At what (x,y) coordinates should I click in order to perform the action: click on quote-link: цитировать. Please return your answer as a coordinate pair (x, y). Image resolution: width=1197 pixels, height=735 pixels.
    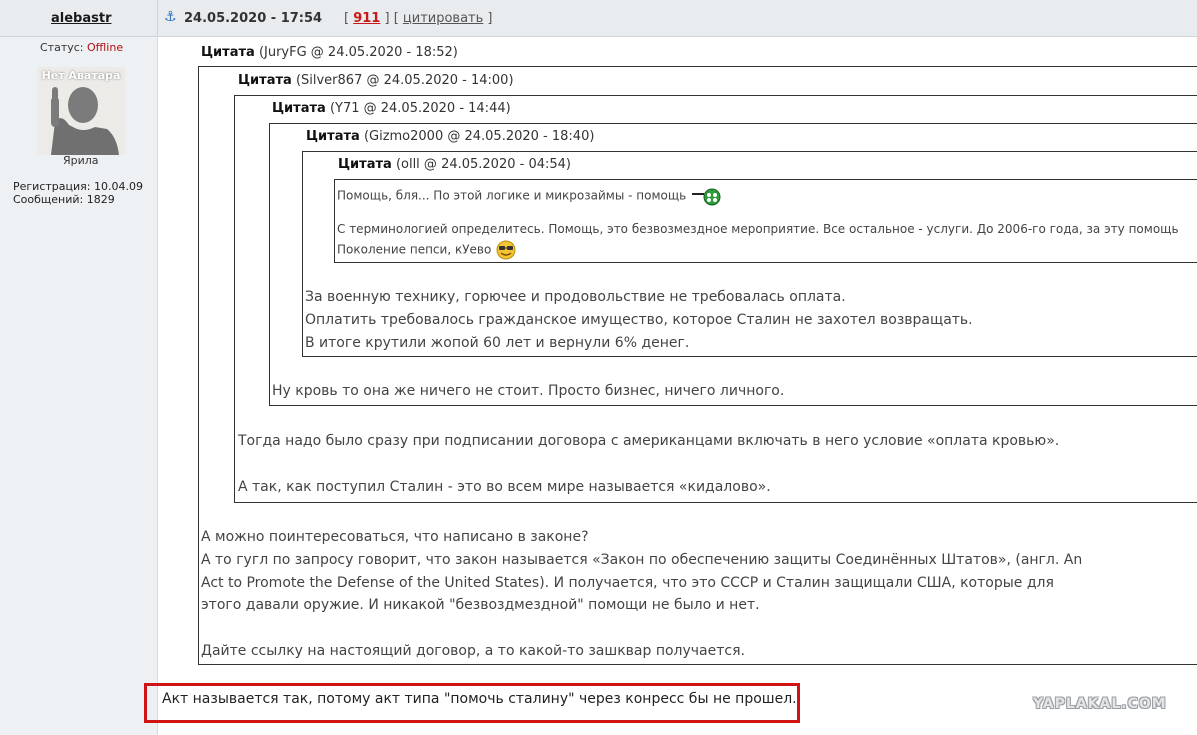
    Looking at the image, I should click on (443, 18).